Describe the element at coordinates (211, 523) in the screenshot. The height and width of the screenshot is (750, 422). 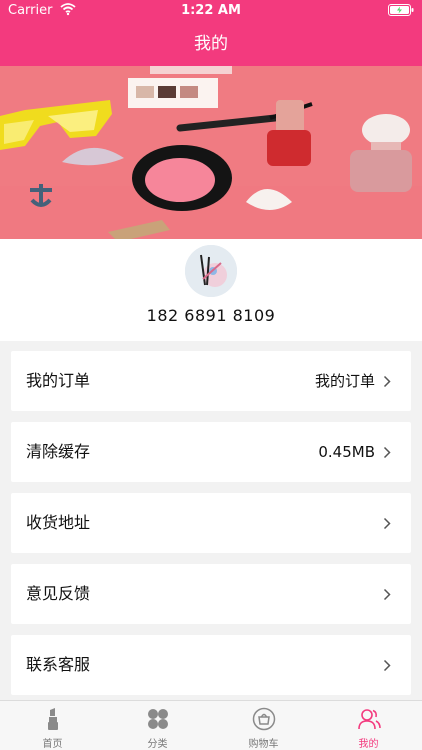
I see `menu-item-shipping-address: 收货地址` at that location.